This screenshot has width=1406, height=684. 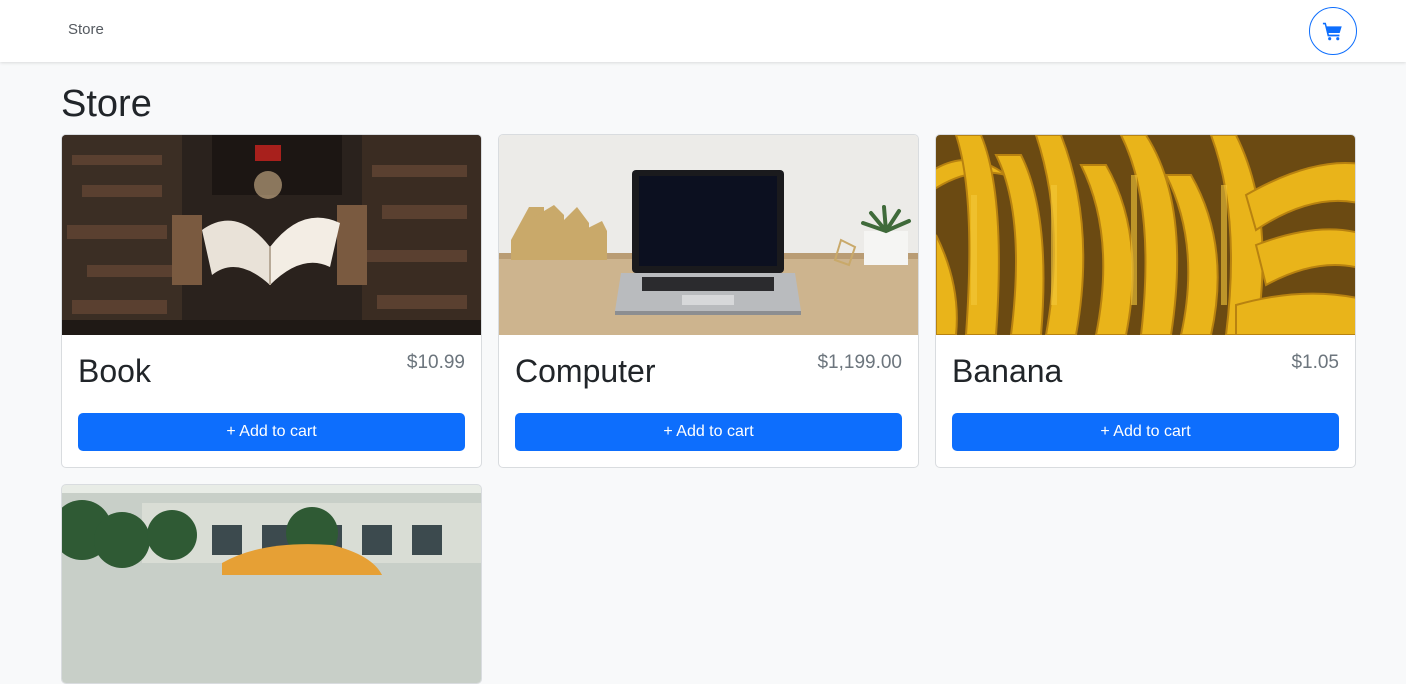 I want to click on car-image, so click(x=271, y=584).